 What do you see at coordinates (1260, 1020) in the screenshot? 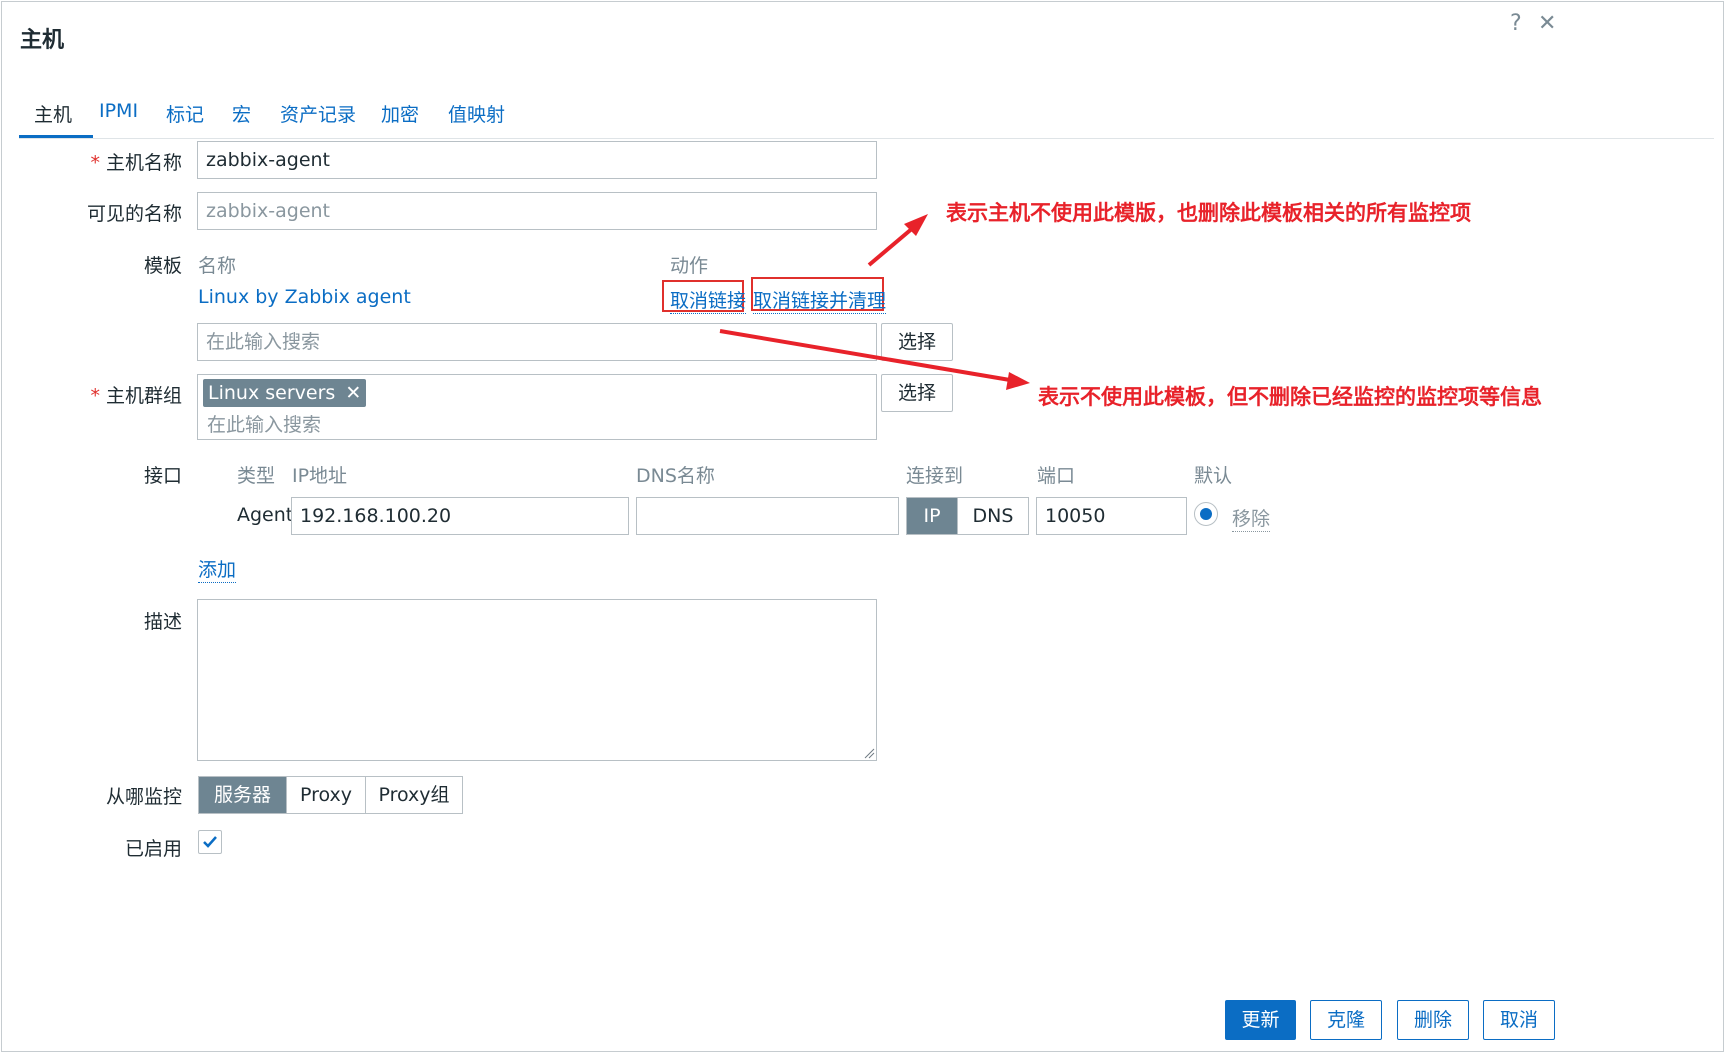
I see `update-button: 更新` at bounding box center [1260, 1020].